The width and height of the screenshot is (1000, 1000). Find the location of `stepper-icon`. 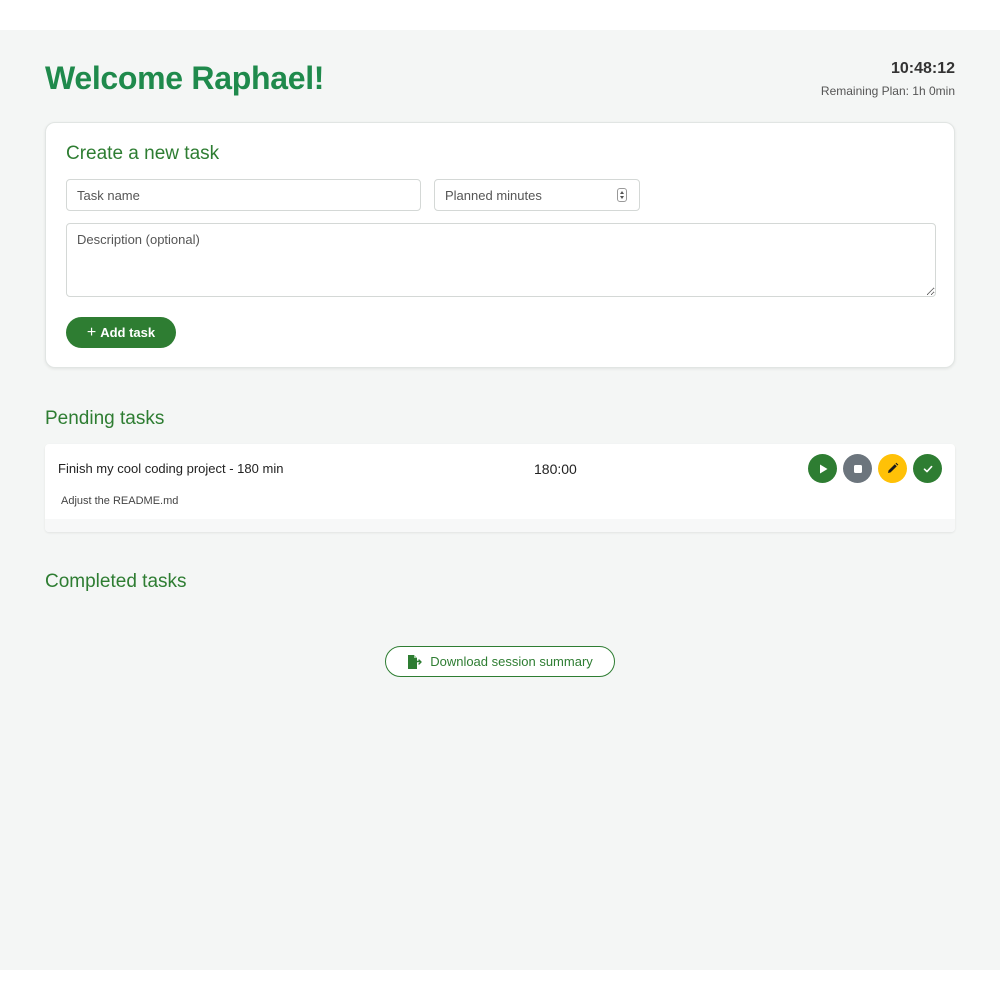

stepper-icon is located at coordinates (622, 195).